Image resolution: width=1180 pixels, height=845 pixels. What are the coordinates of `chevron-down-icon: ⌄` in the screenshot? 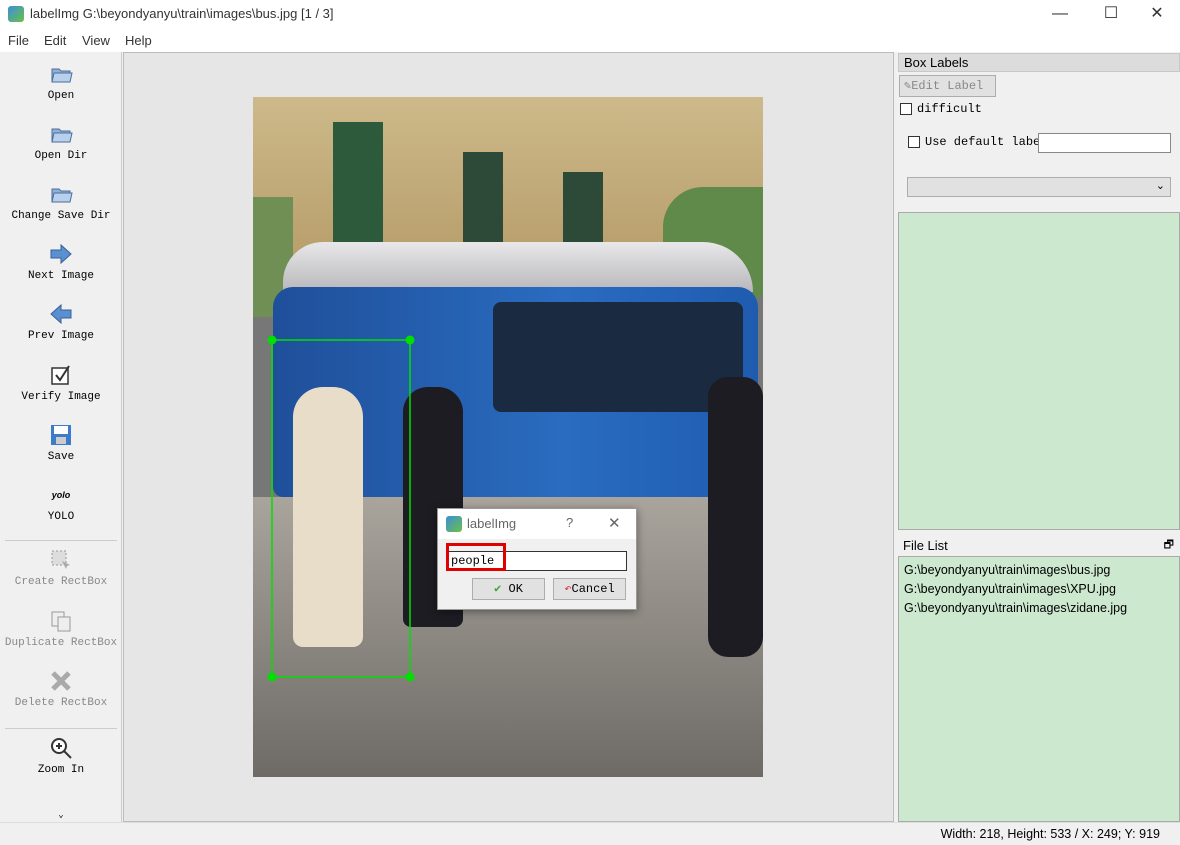 It's located at (1160, 186).